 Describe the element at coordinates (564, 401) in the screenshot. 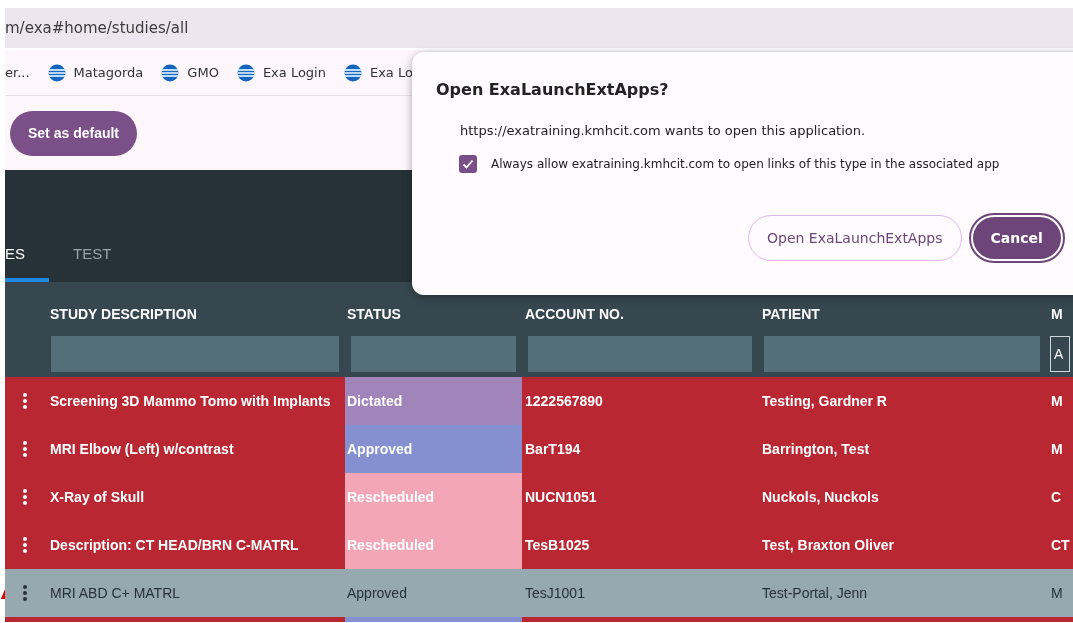

I see `table-cell: 1222567890` at that location.